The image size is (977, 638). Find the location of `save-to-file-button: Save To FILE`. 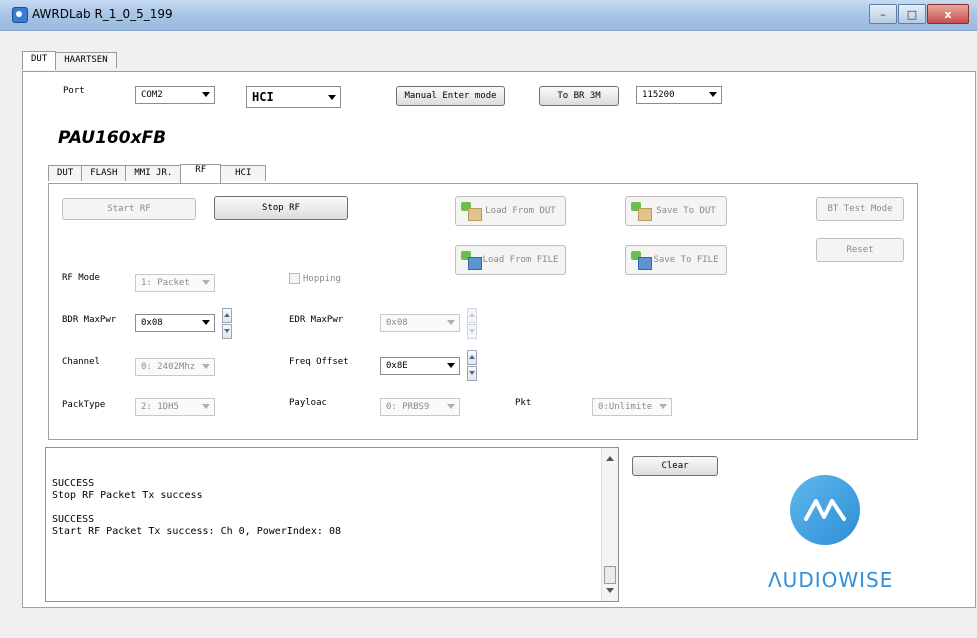

save-to-file-button: Save To FILE is located at coordinates (676, 260).